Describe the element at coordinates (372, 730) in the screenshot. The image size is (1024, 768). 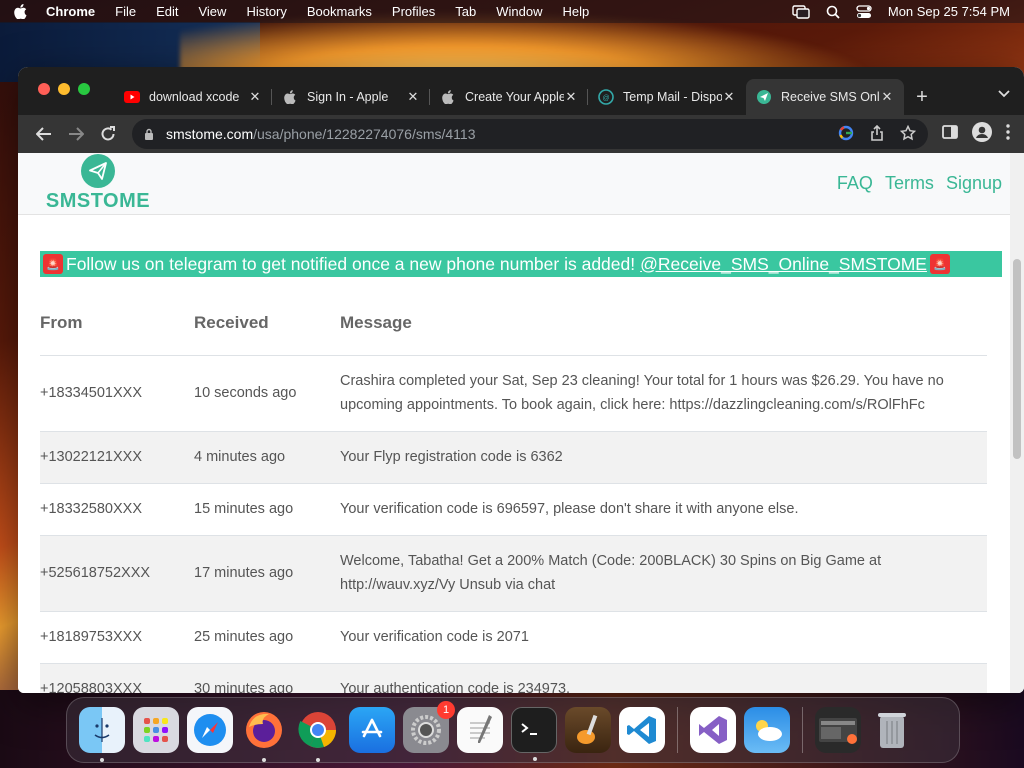
I see `app-store-icon` at that location.